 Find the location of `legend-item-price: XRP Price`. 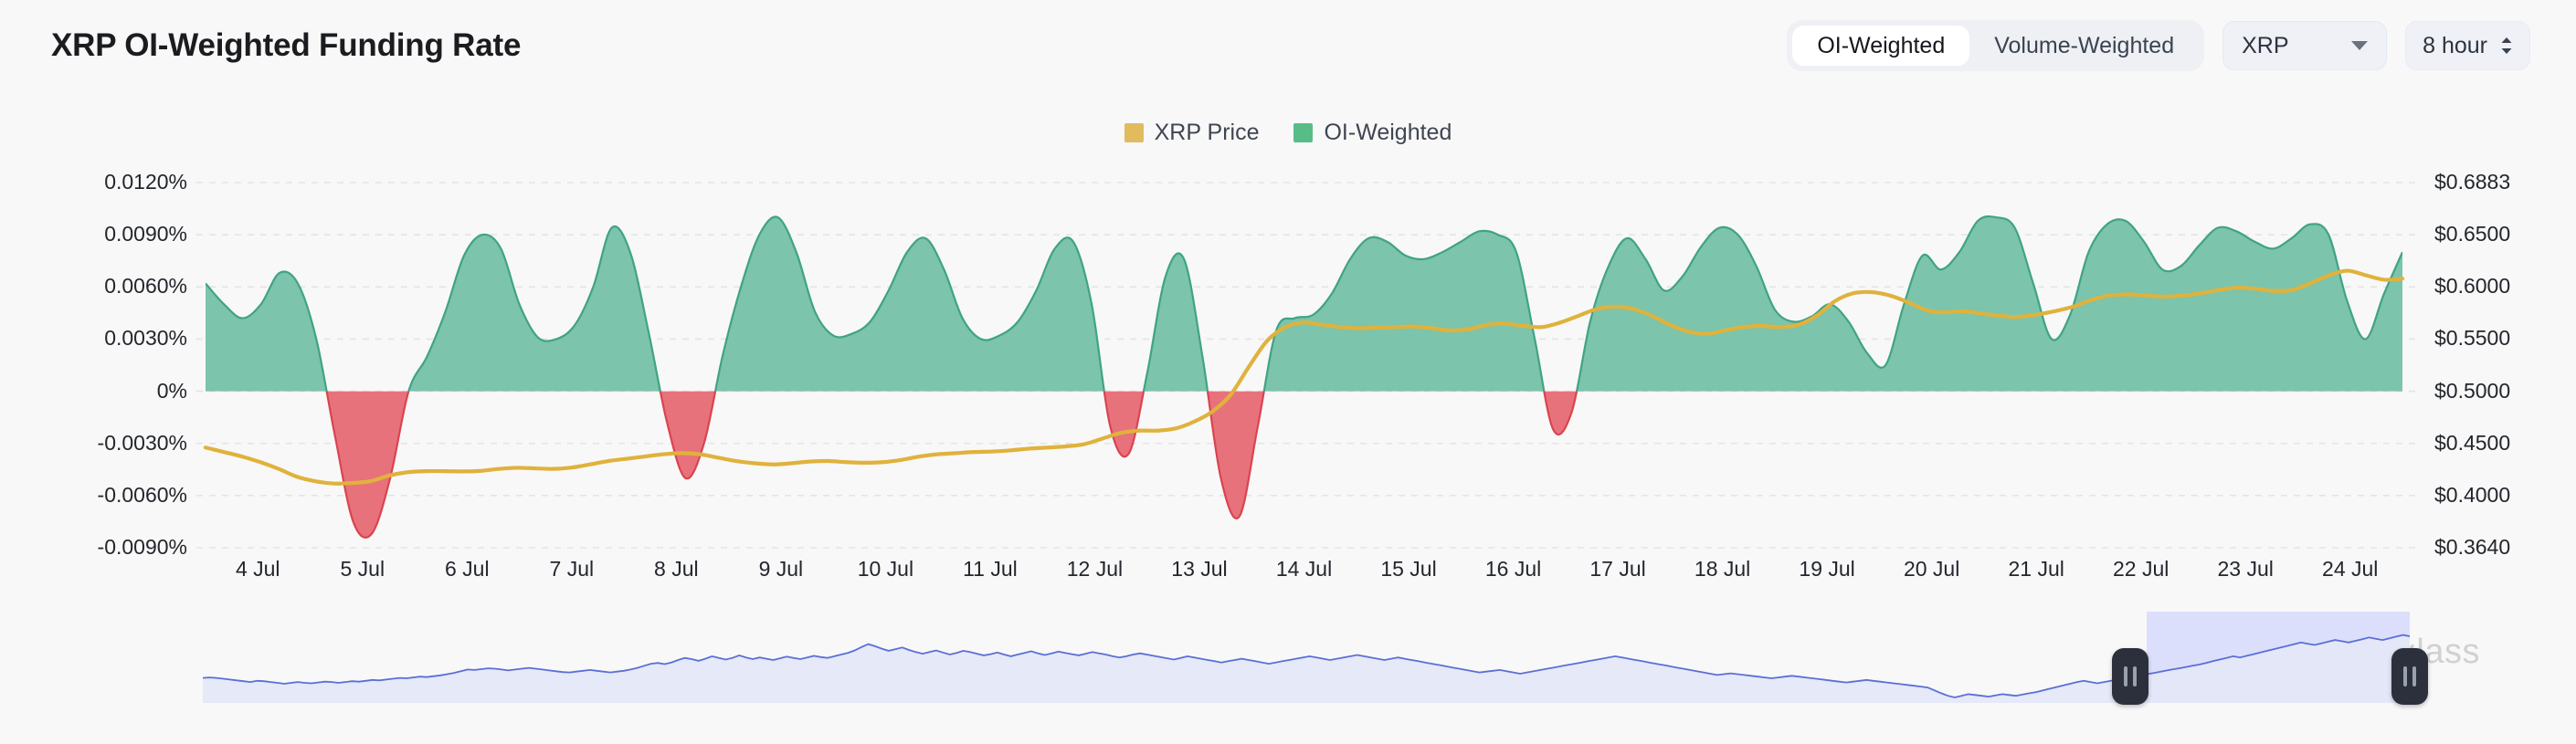

legend-item-price: XRP Price is located at coordinates (1192, 133).